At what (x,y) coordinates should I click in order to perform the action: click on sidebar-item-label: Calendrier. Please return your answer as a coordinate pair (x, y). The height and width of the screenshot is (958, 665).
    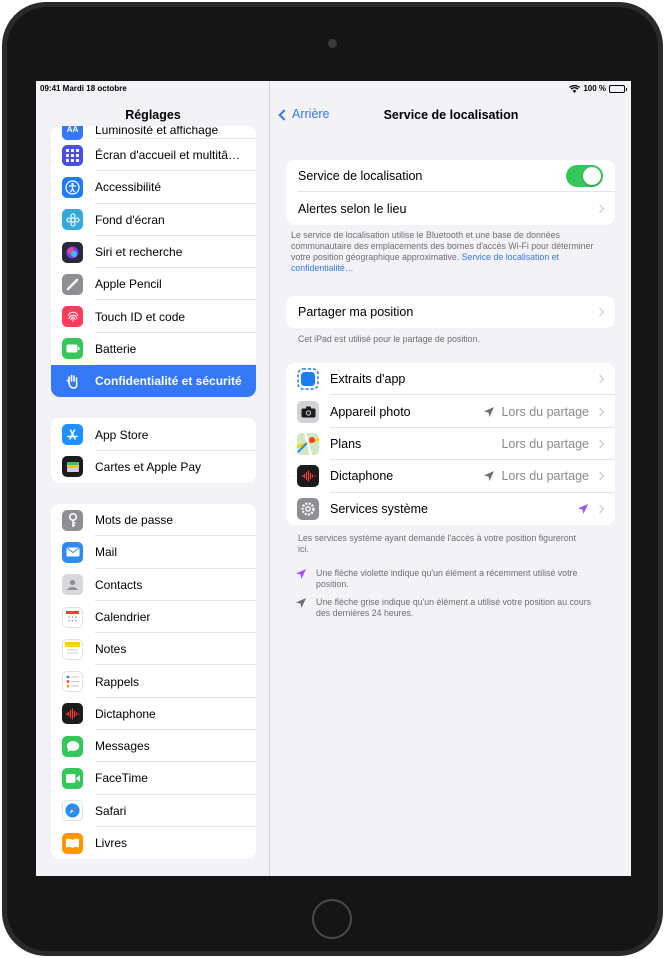
    Looking at the image, I should click on (123, 617).